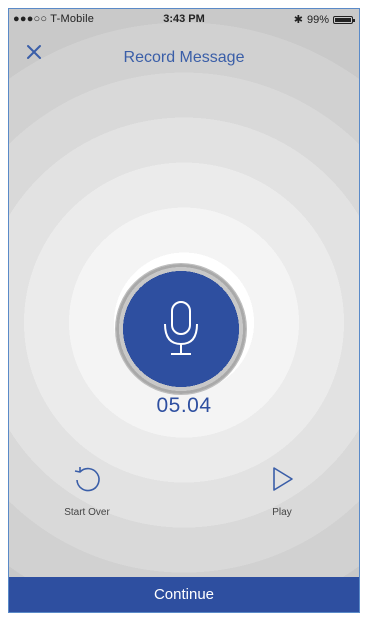 This screenshot has width=365, height=619. I want to click on nav-bar: Record Message, so click(184, 53).